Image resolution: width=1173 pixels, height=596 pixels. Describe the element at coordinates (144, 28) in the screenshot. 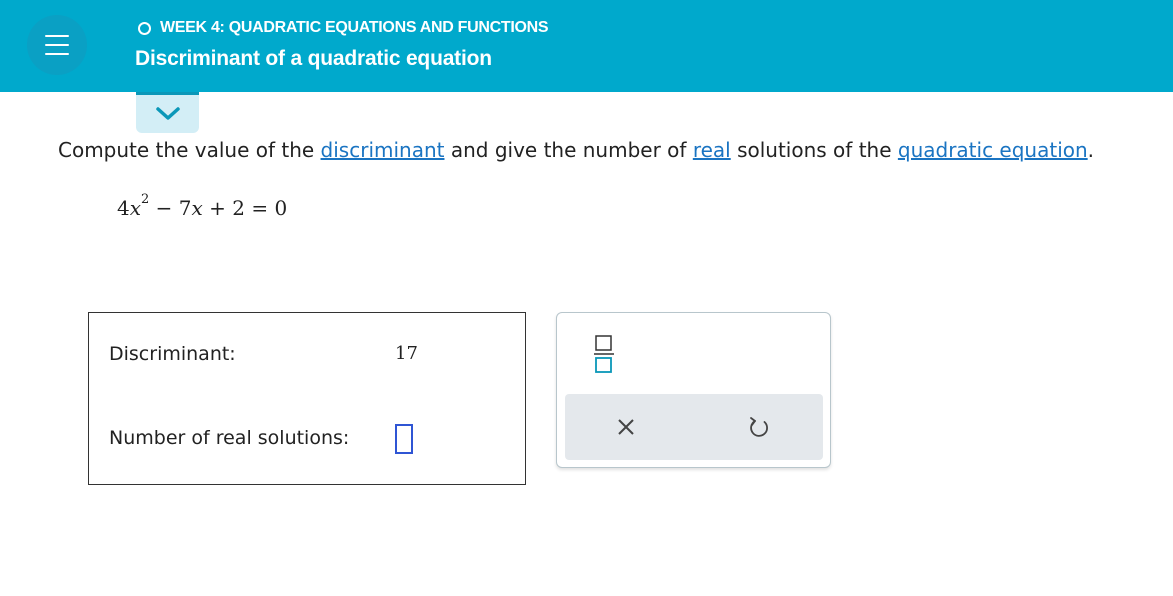

I see `circle-outline-icon` at that location.